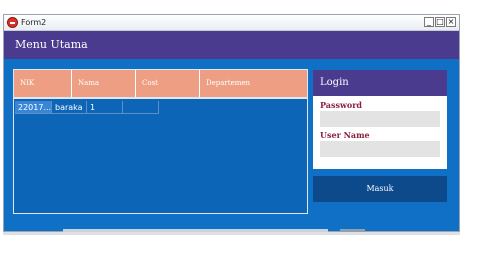 The height and width of the screenshot is (270, 480). Describe the element at coordinates (451, 22) in the screenshot. I see `close-button: ×` at that location.